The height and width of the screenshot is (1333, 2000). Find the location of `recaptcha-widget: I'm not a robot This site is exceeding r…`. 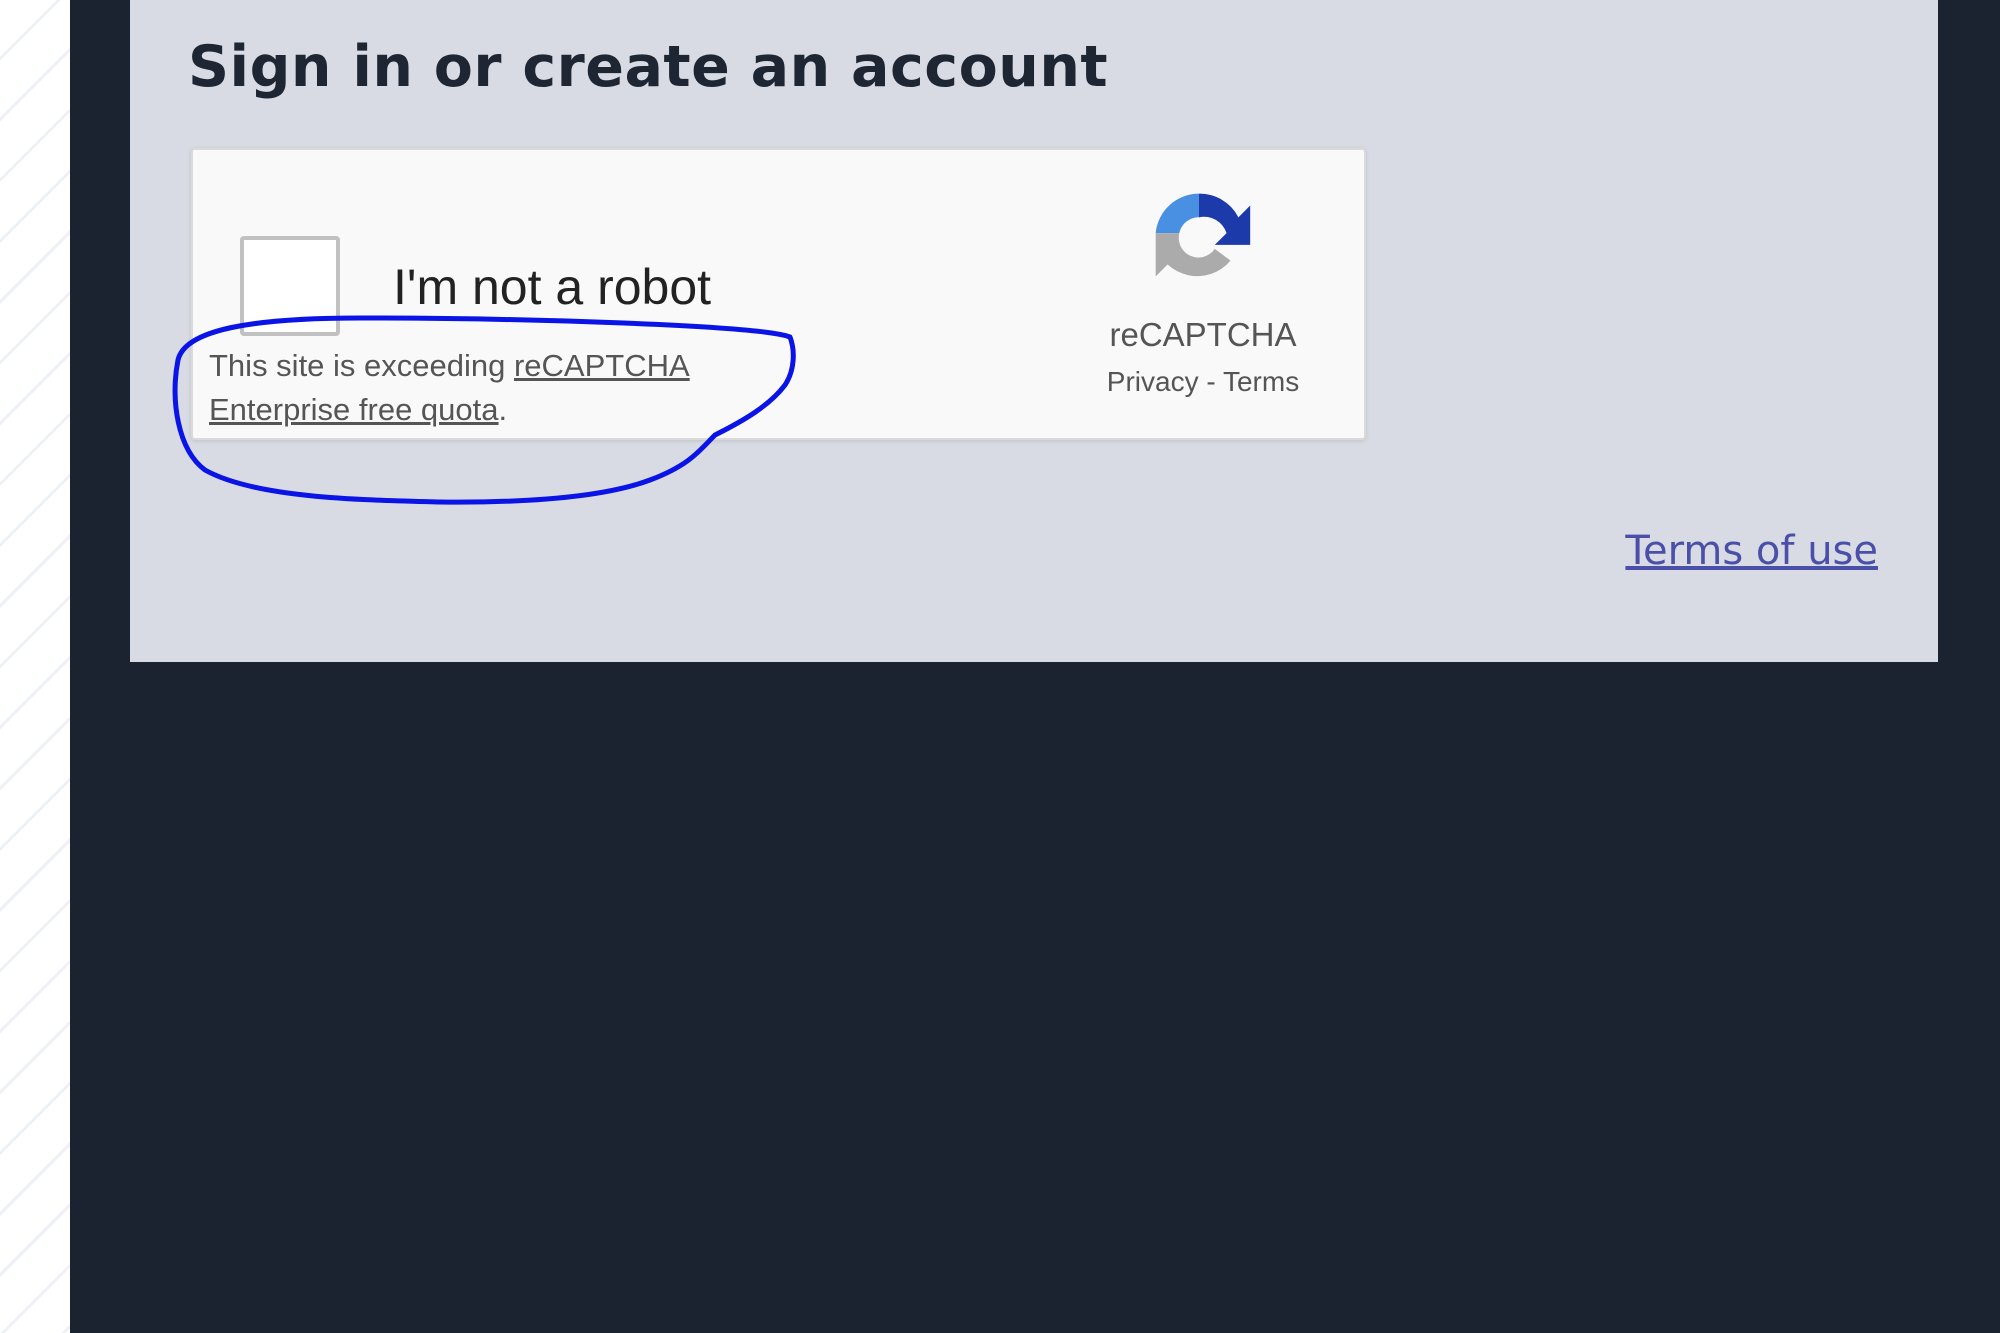

recaptcha-widget: I'm not a robot This site is exceeding r… is located at coordinates (778, 294).